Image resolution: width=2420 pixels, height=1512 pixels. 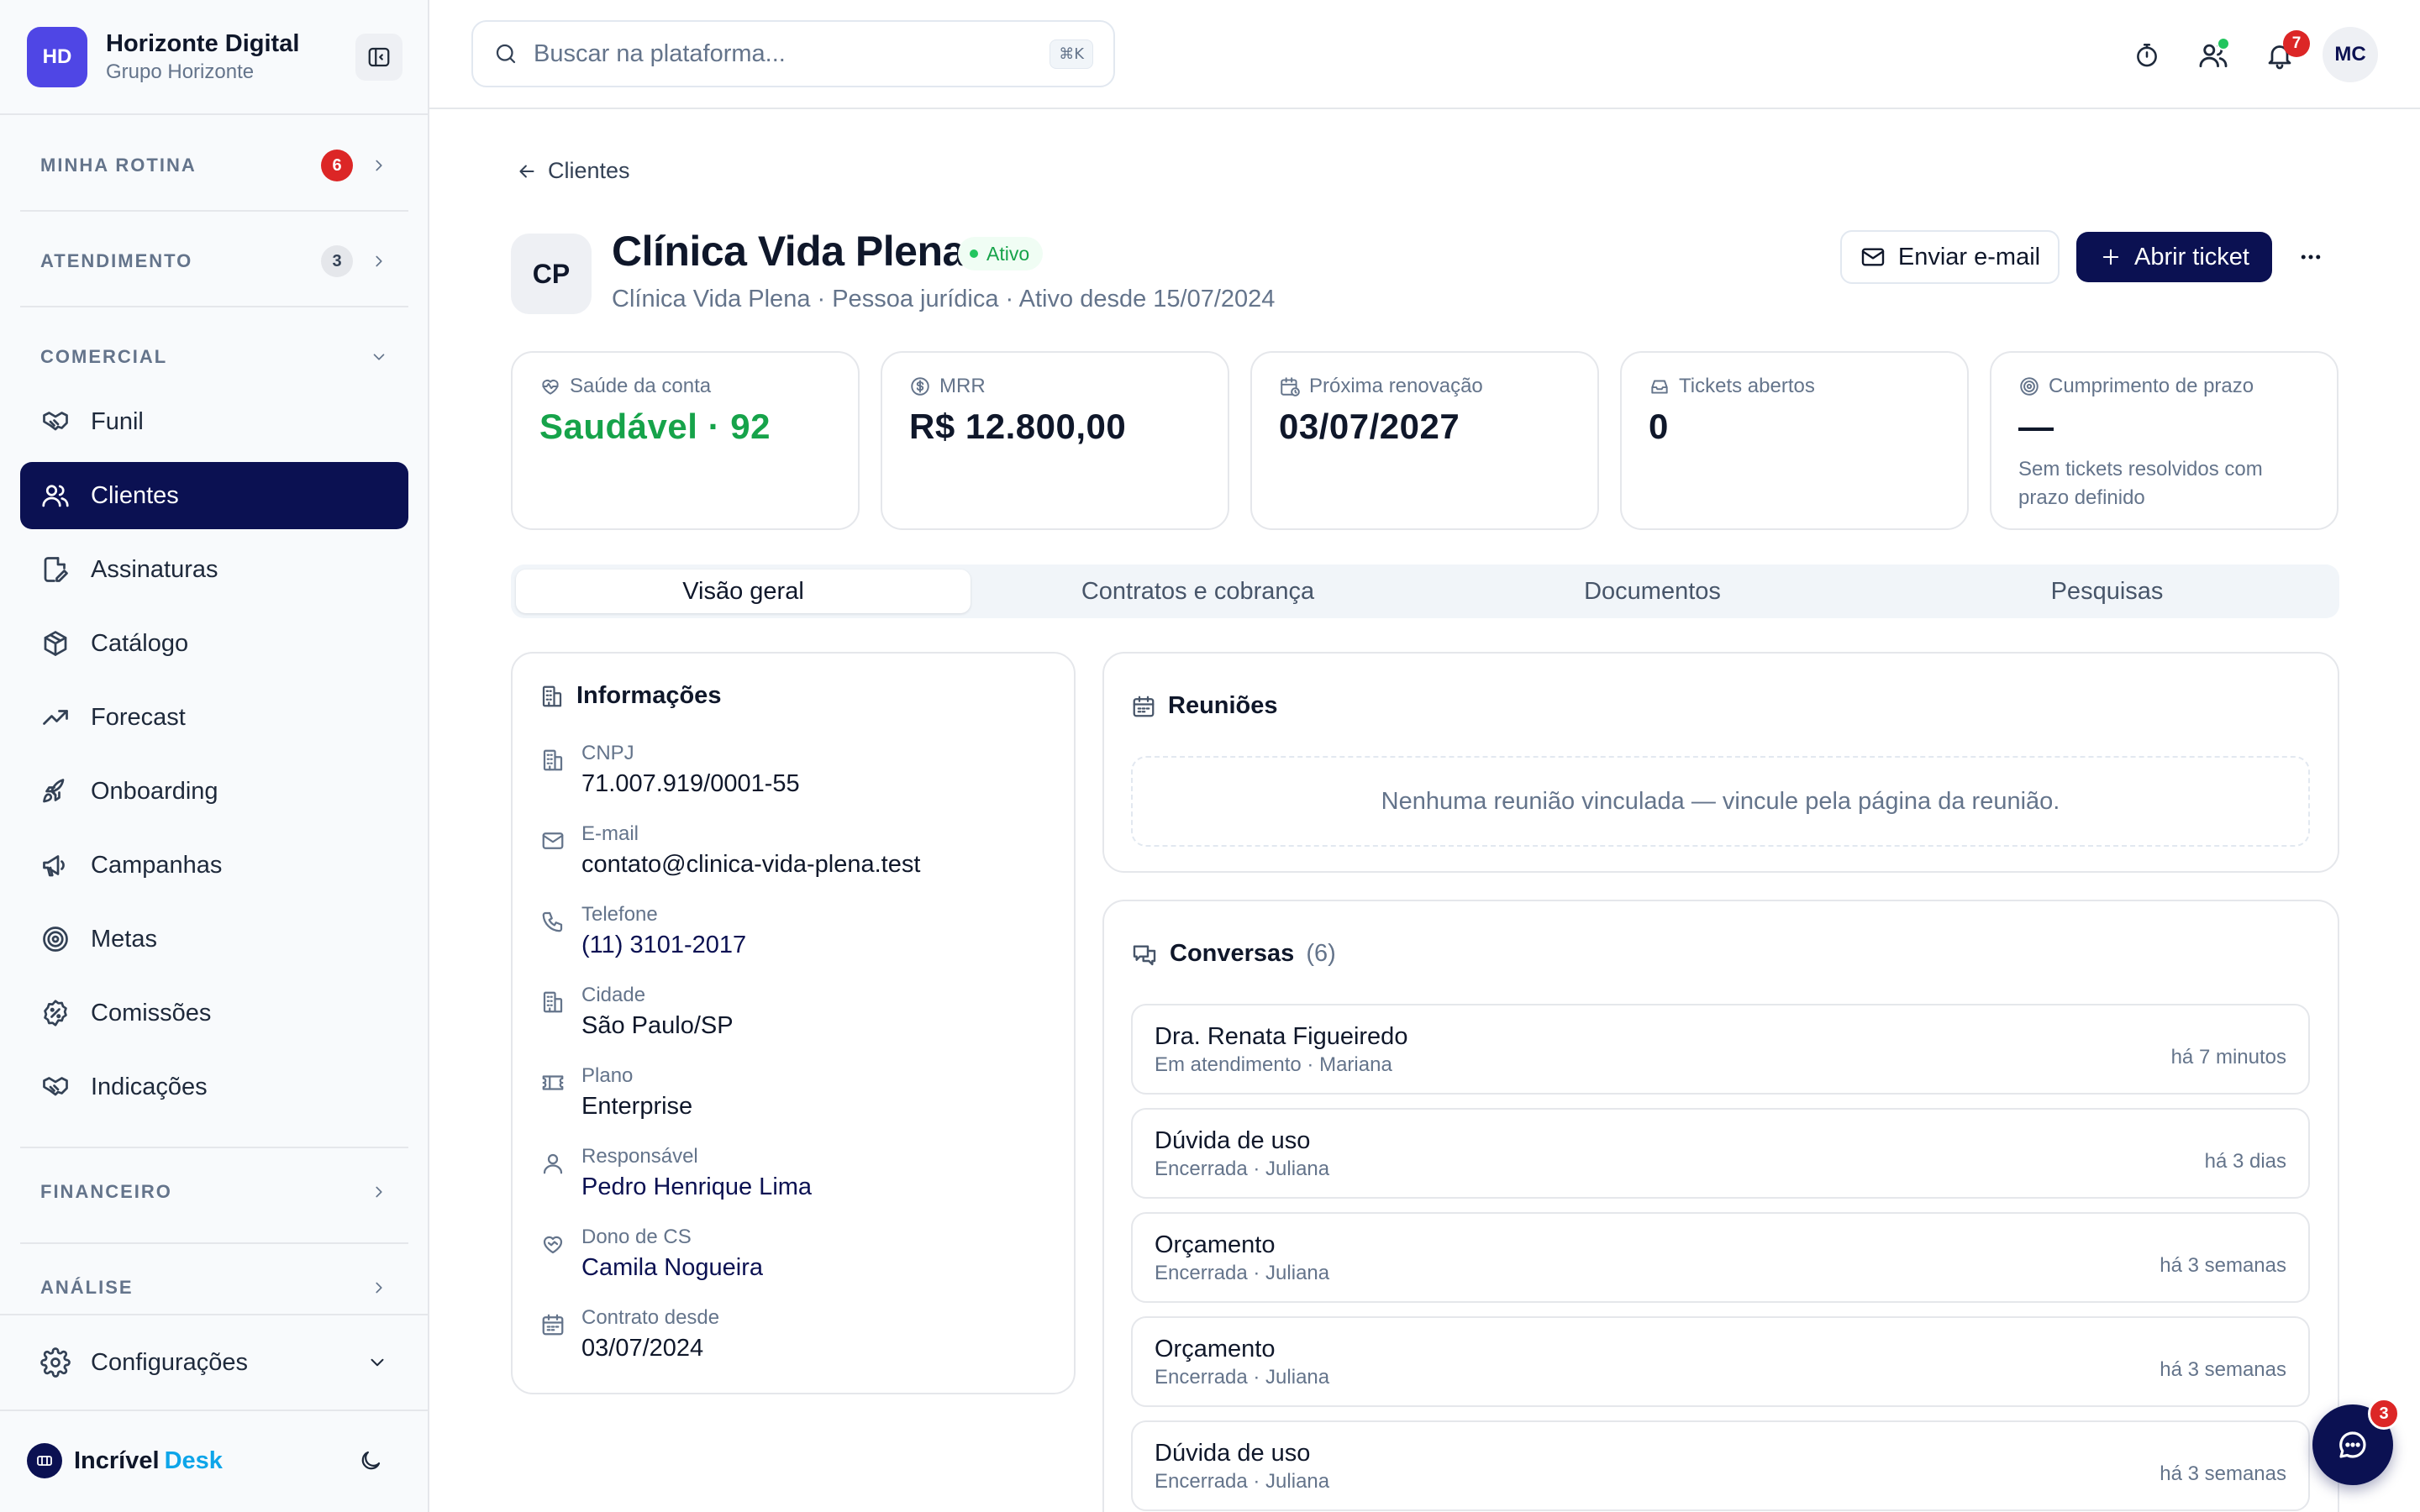 I want to click on sidebar-item-funil: Funil, so click(x=214, y=421).